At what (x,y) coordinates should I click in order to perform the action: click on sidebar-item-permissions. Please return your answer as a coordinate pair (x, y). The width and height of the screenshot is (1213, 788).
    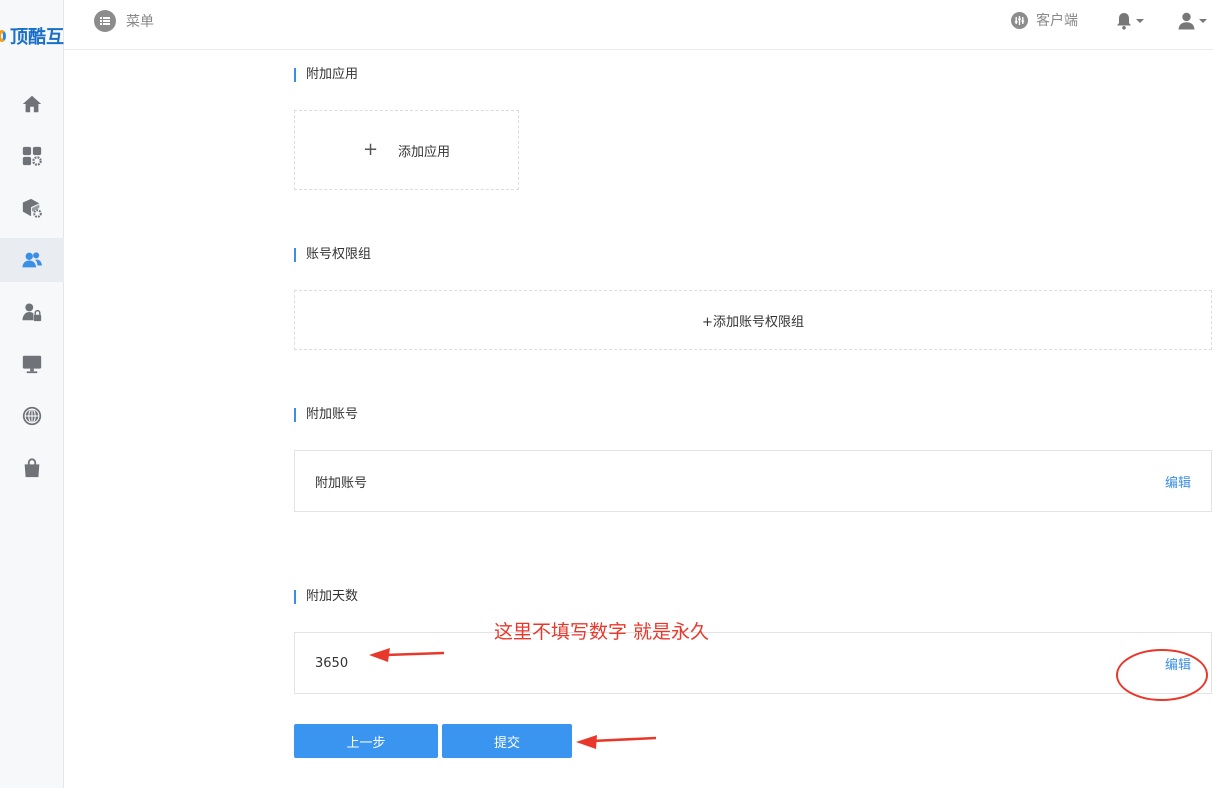
    Looking at the image, I should click on (32, 312).